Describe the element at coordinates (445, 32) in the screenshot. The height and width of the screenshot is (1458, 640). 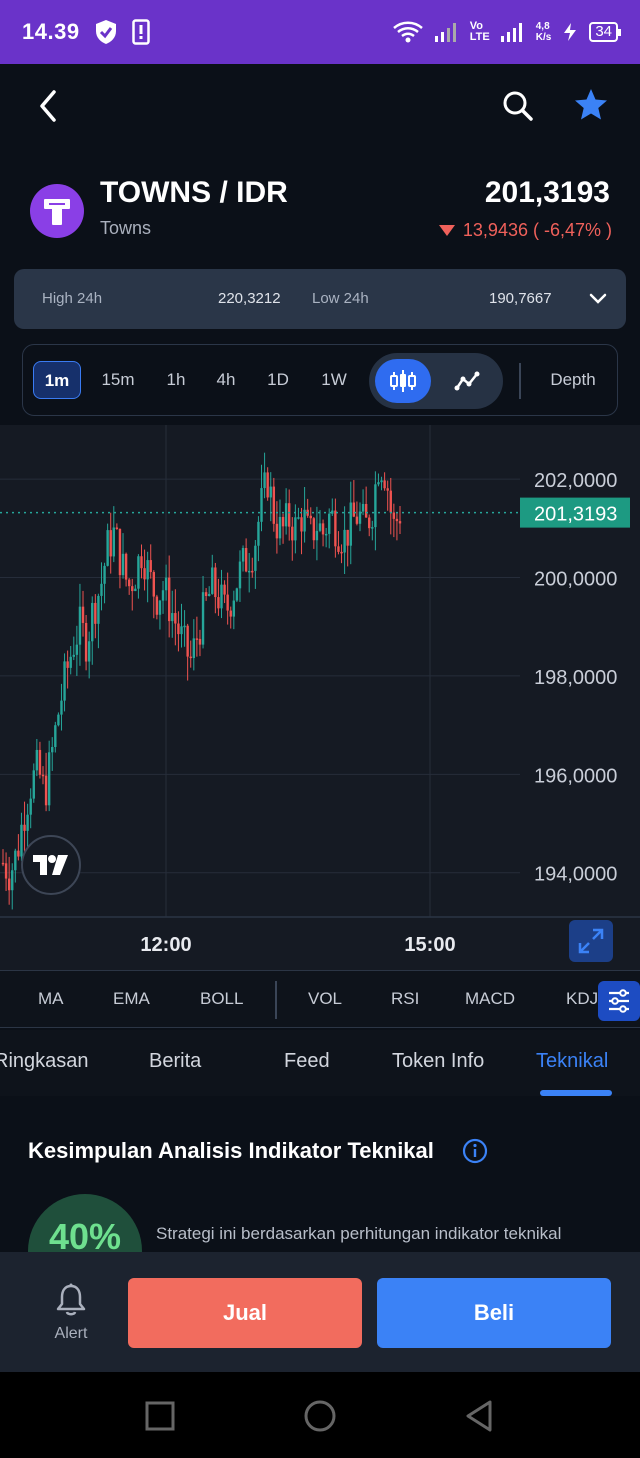
I see `signal-icon` at that location.